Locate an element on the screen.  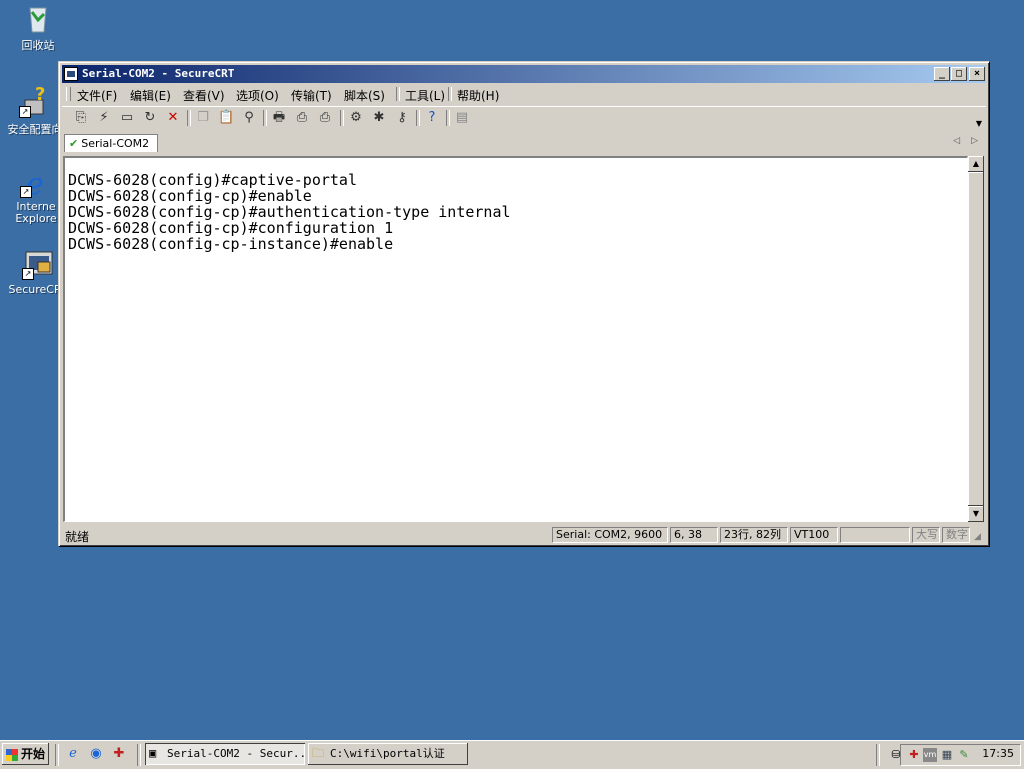
tab-scroll-right-icon: ▷ is located at coordinates (974, 141).